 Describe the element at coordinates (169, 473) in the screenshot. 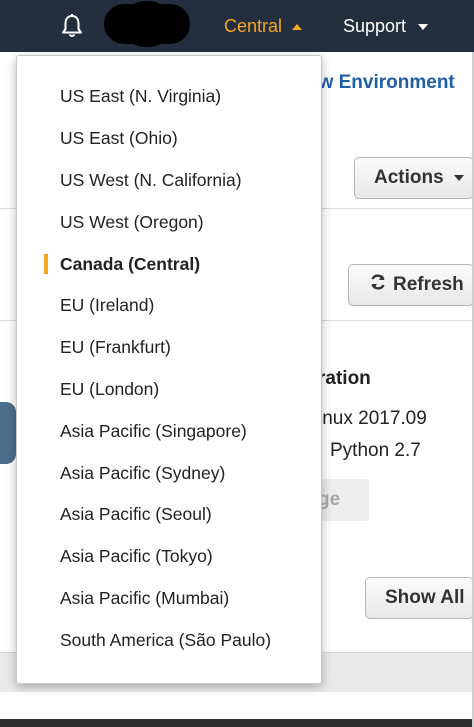

I see `region-option: Asia Pacific (Sydney)` at that location.